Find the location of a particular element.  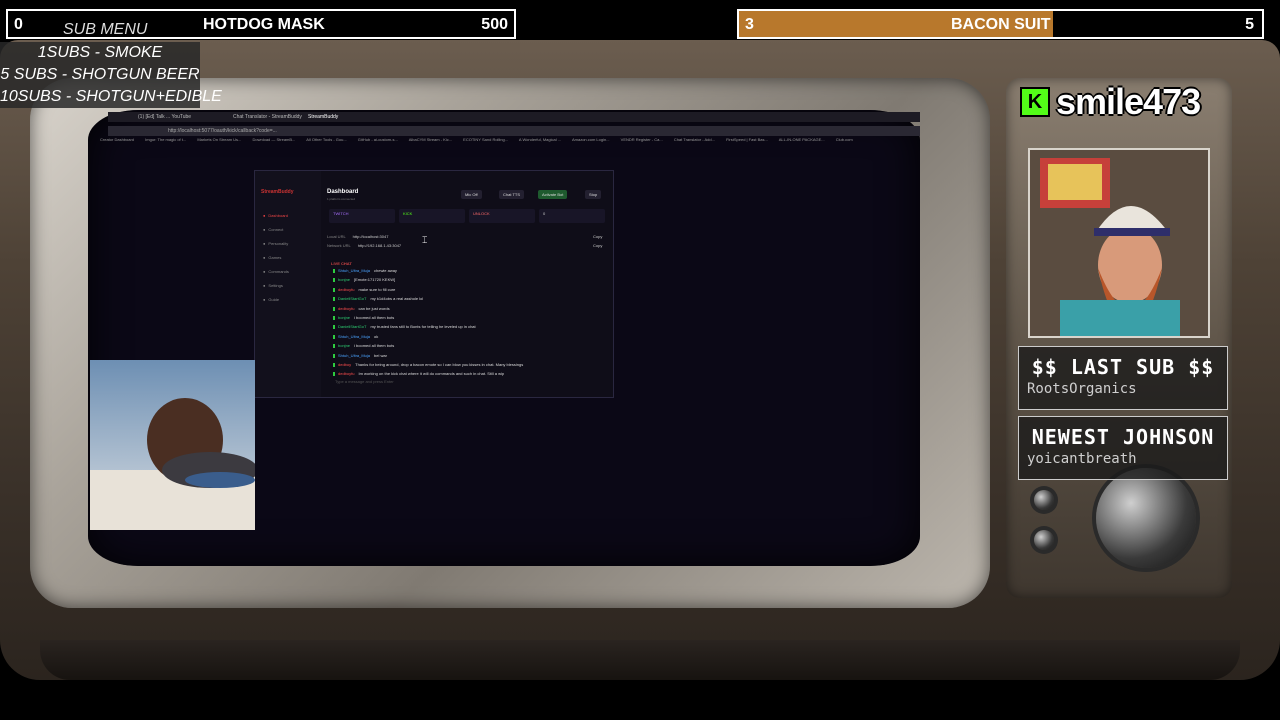

chat-text: [Emote:171720 KEKW] is located at coordinates (375, 280).